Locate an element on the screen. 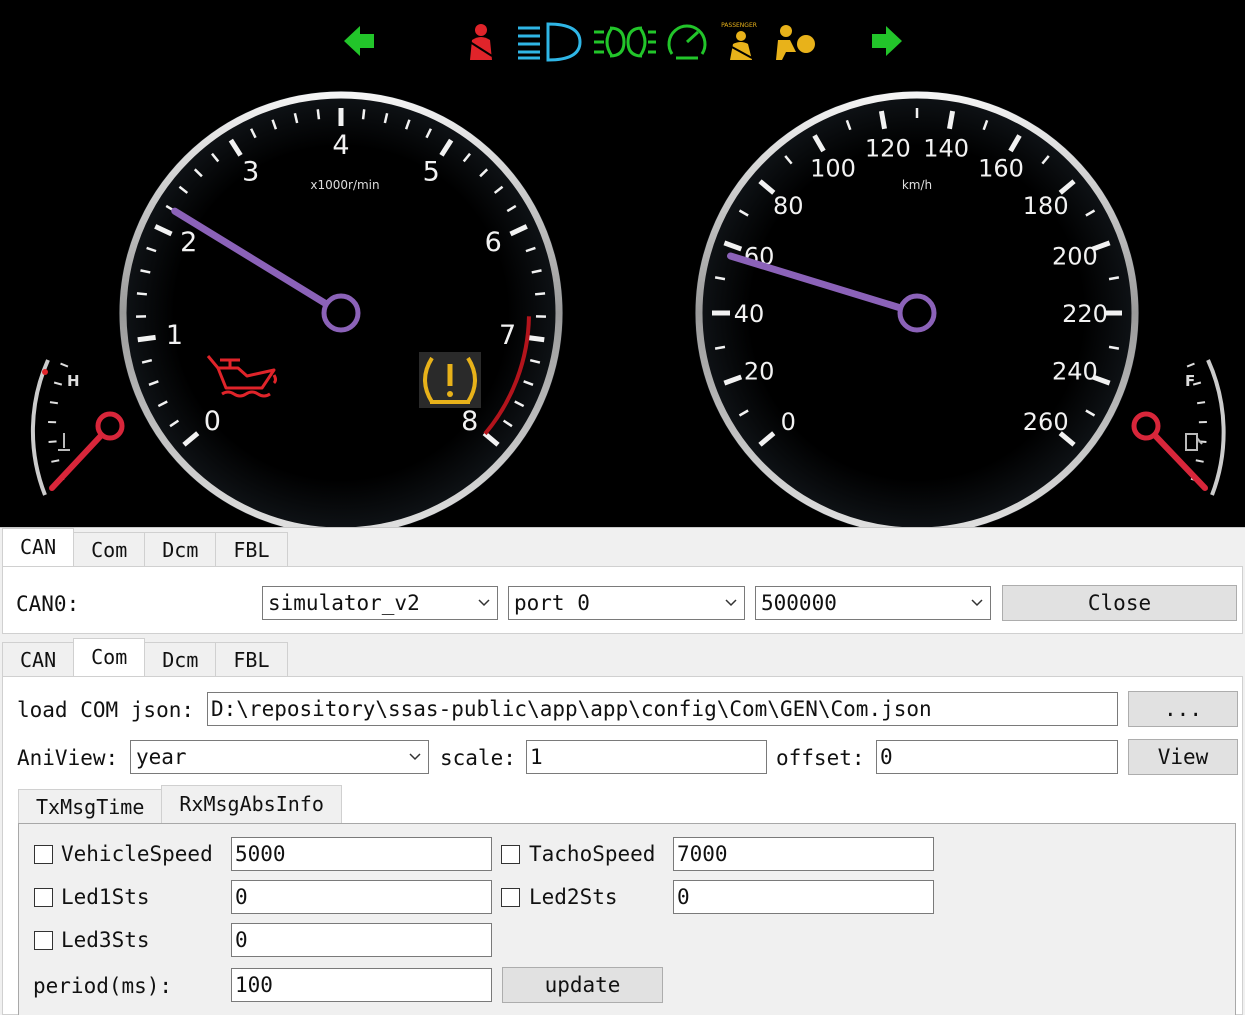  led2sts-checkbox is located at coordinates (510, 897).